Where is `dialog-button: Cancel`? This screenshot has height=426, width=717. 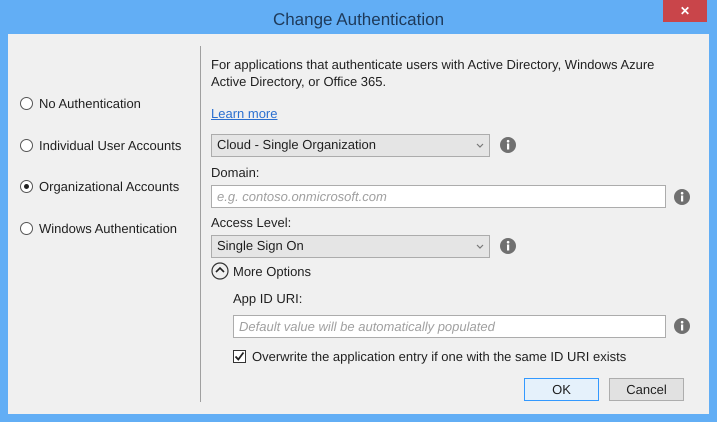
dialog-button: Cancel is located at coordinates (646, 389).